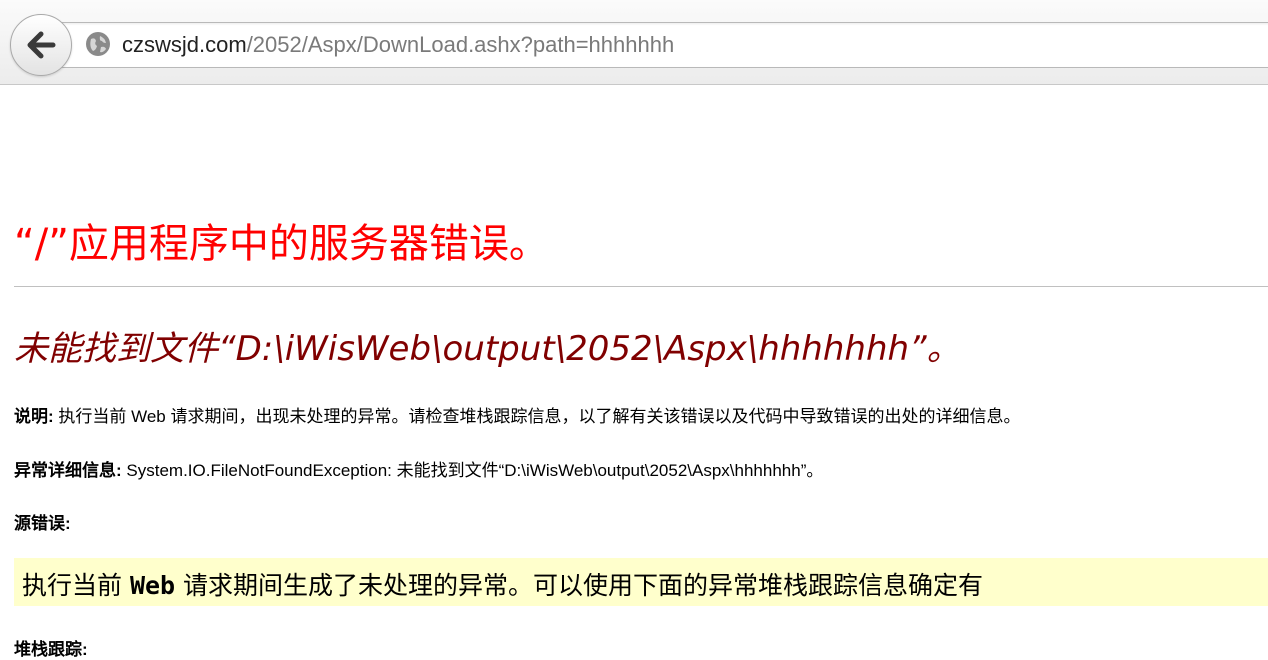 This screenshot has height=660, width=1268. What do you see at coordinates (68, 470) in the screenshot?
I see `exception-label: 异常详细信息:` at bounding box center [68, 470].